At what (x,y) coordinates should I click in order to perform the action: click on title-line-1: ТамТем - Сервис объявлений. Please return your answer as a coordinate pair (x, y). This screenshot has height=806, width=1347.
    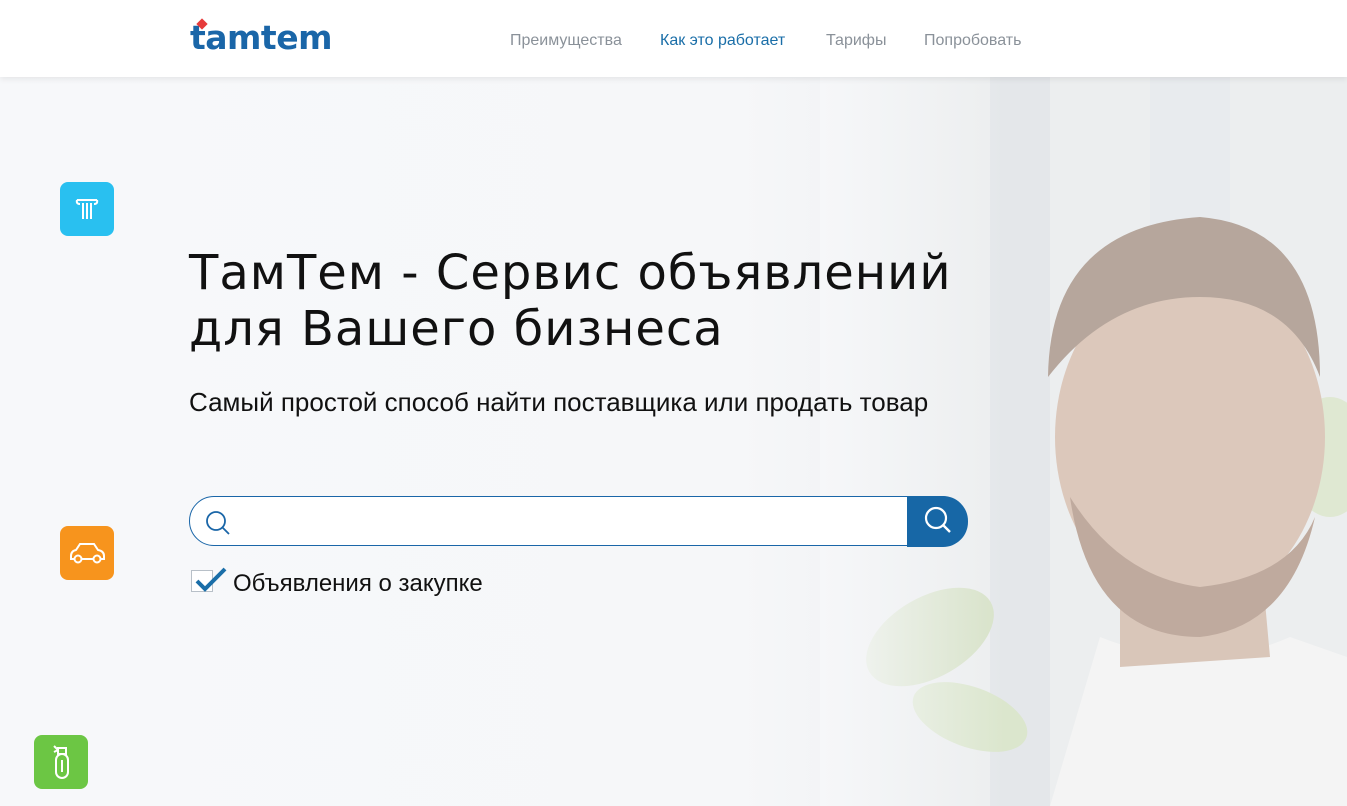
    Looking at the image, I should click on (570, 273).